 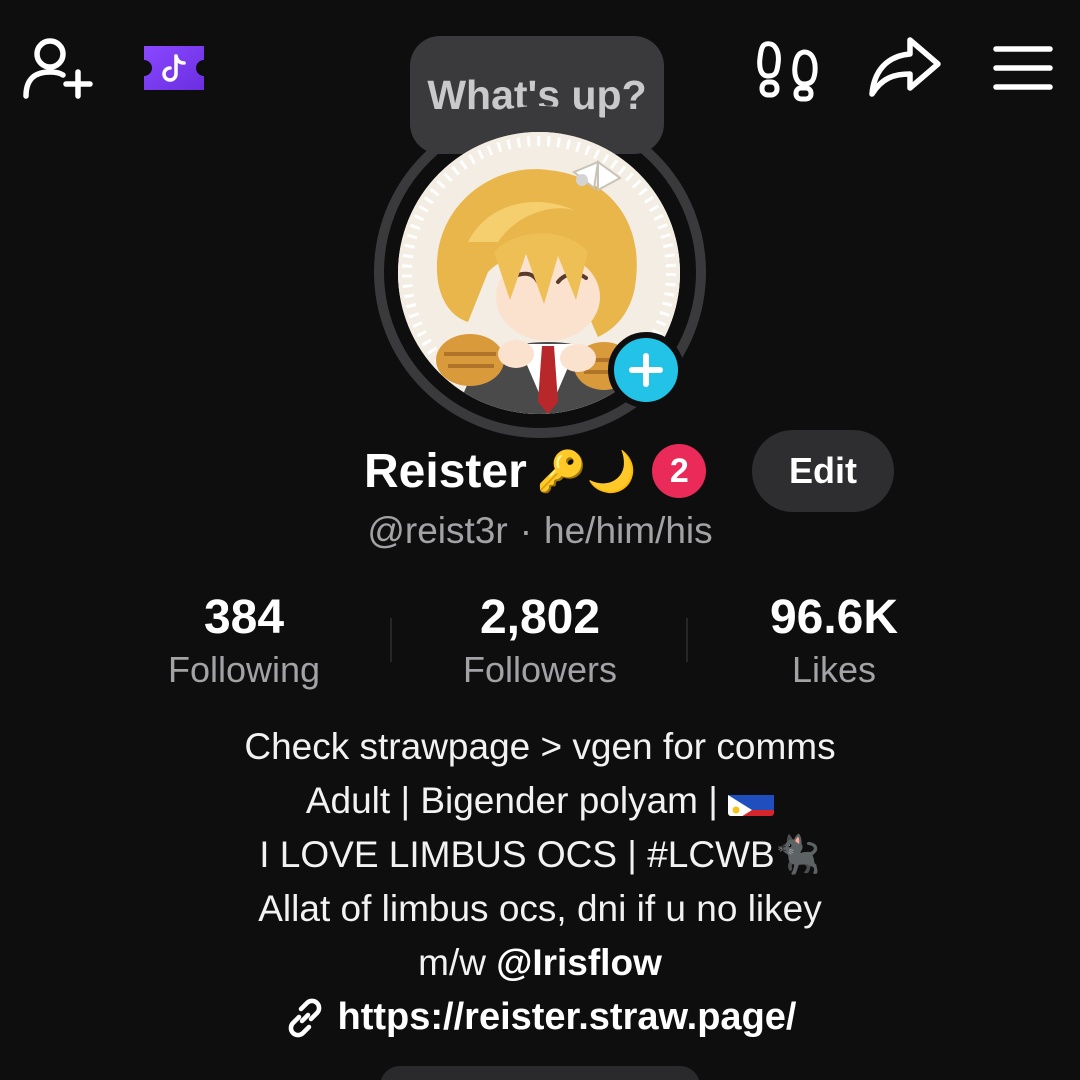 I want to click on tiktok-badge-icon, so click(x=174, y=68).